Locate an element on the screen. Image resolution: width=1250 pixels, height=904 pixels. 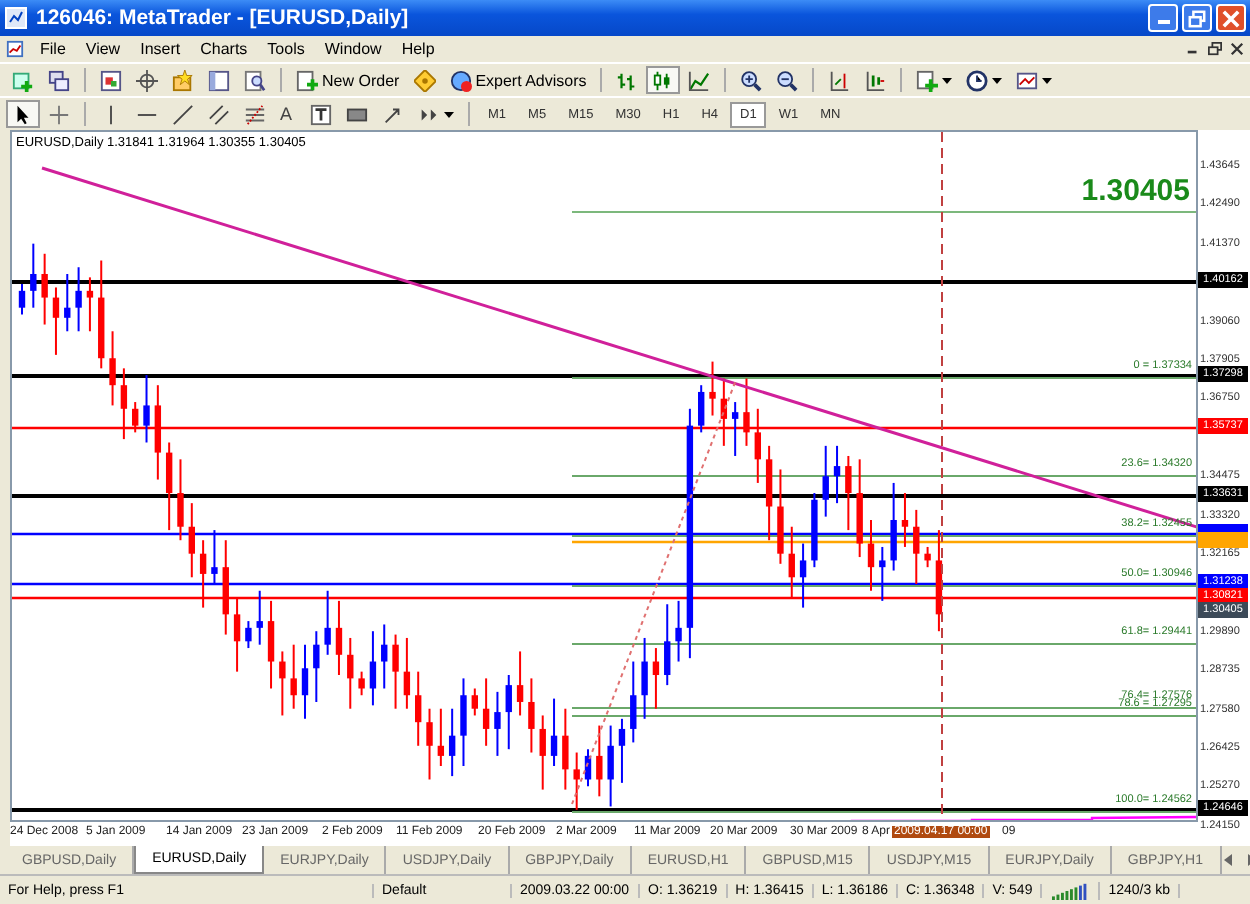
magnifier-icon is located at coordinates (255, 80).